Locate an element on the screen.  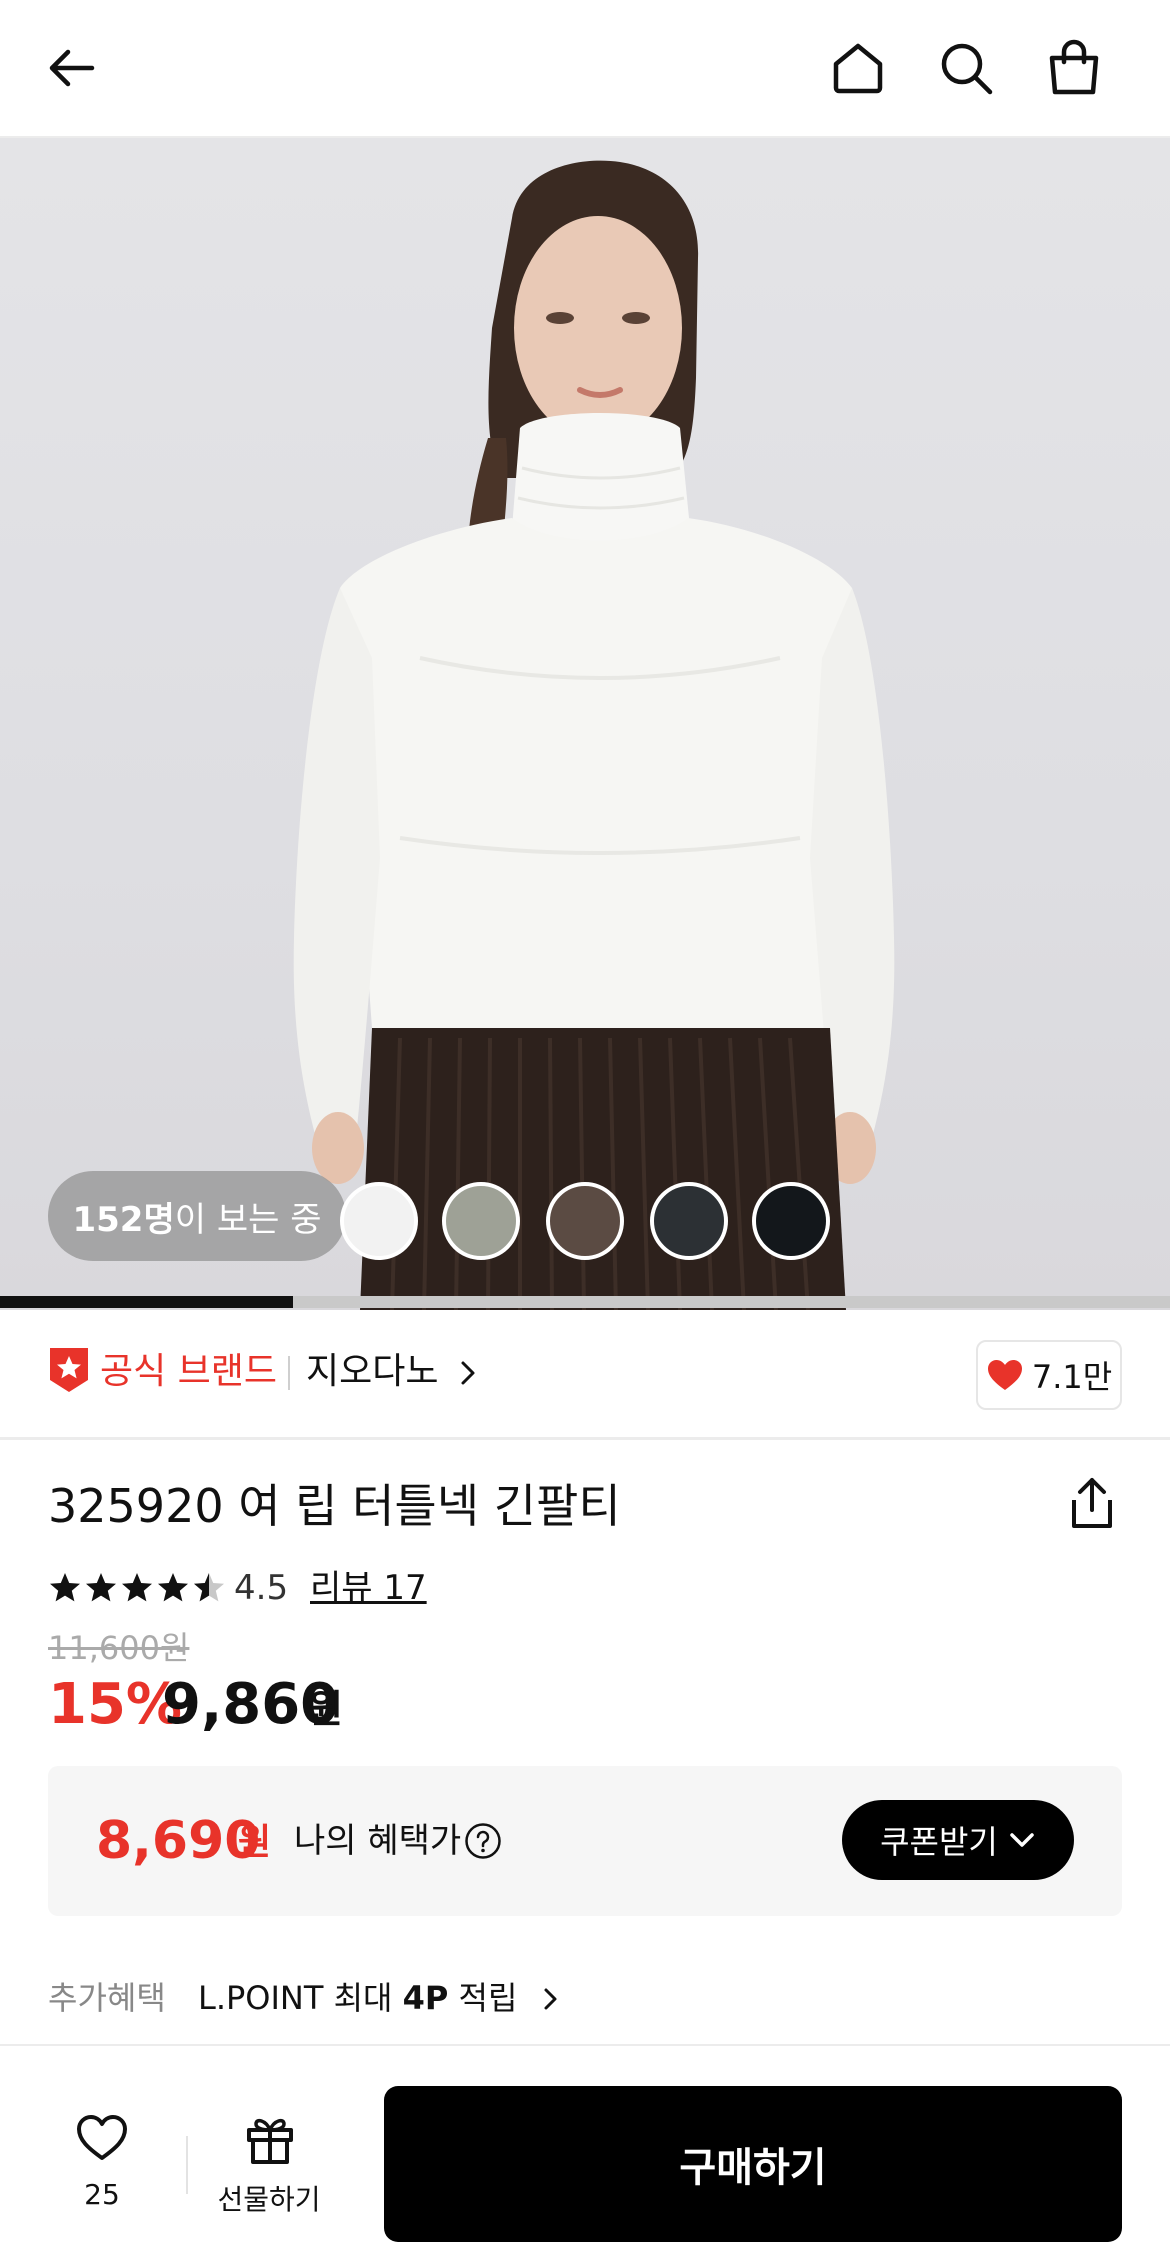
official-brand-label: 공식 브랜드 is located at coordinates (189, 1371).